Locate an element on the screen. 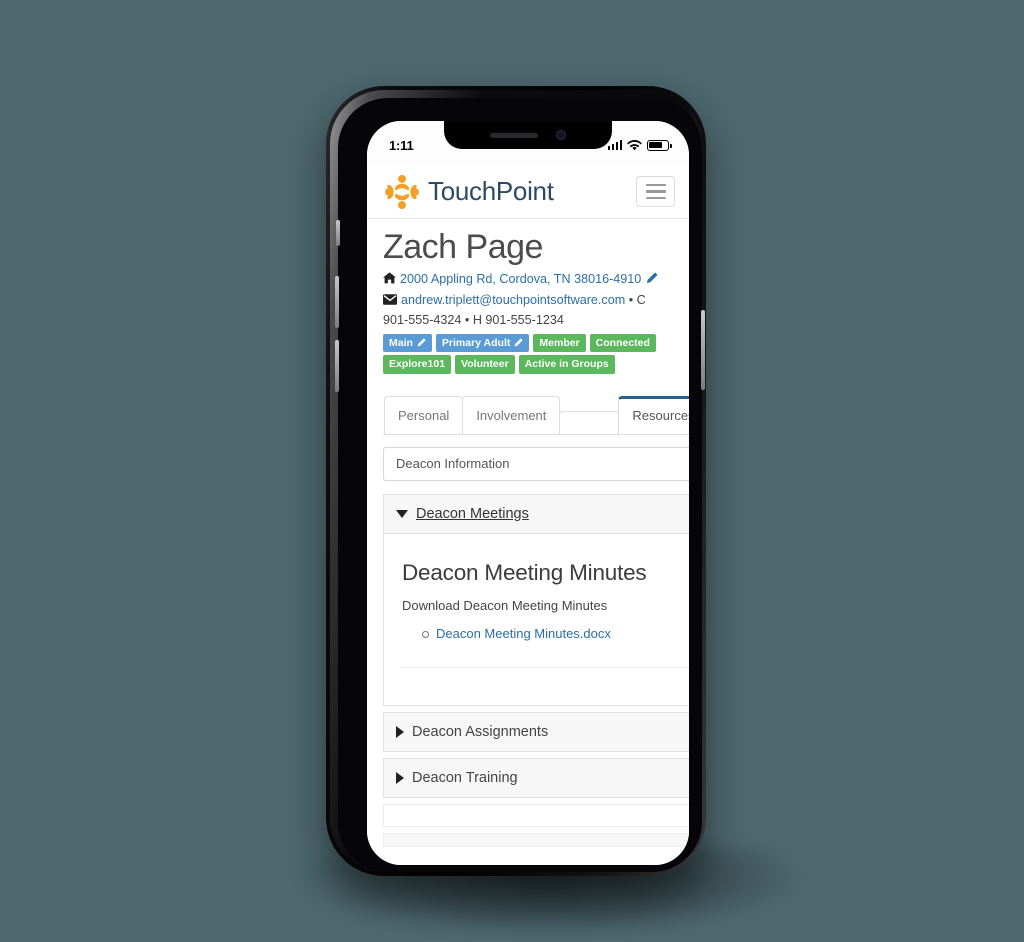  tab-resources: Resources is located at coordinates (653, 414).